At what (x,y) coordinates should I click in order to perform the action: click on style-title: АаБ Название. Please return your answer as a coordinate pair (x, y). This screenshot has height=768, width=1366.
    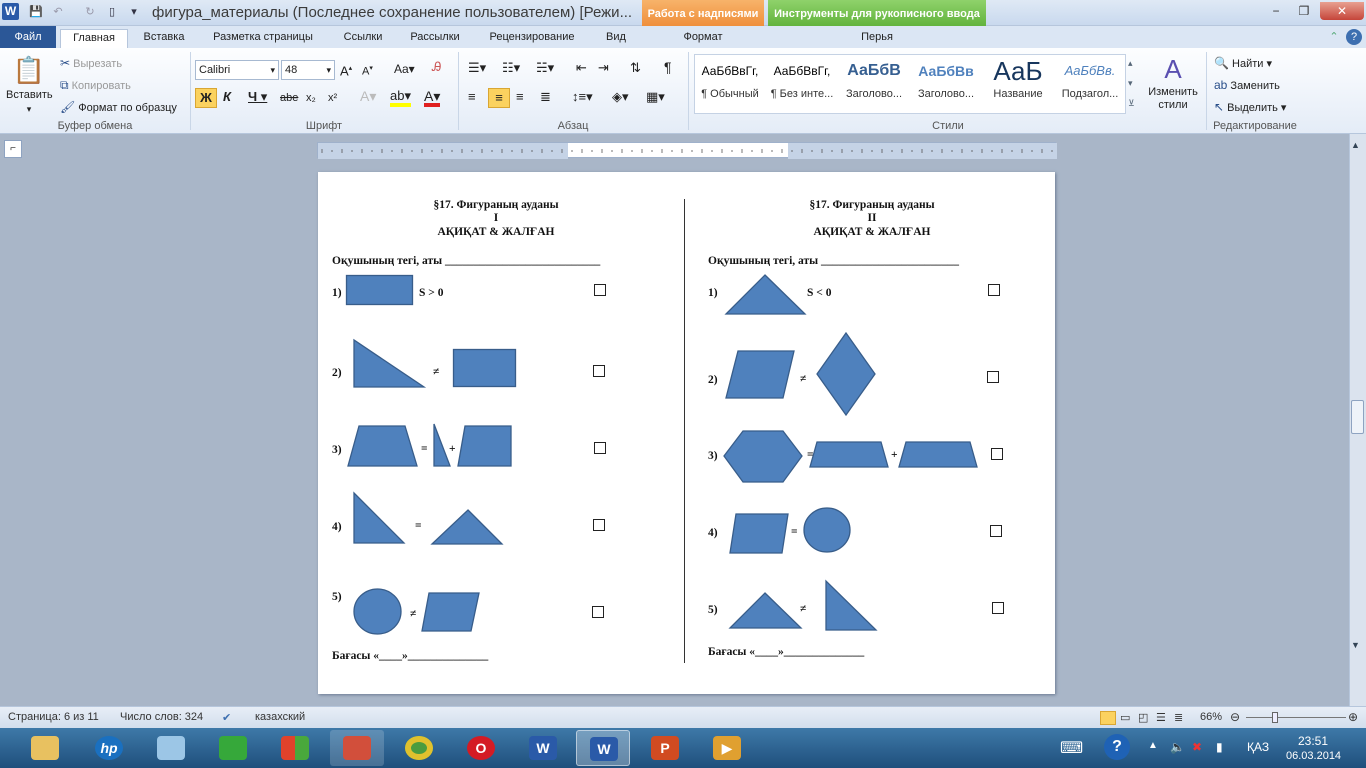
    Looking at the image, I should click on (1018, 83).